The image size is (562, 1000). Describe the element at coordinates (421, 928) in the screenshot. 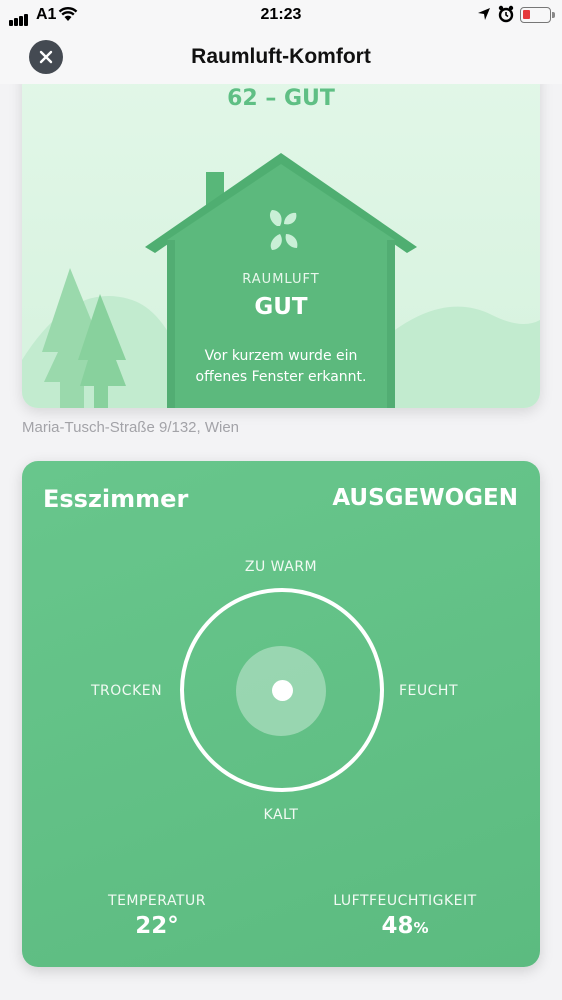

I see `humidity-unit: %` at that location.